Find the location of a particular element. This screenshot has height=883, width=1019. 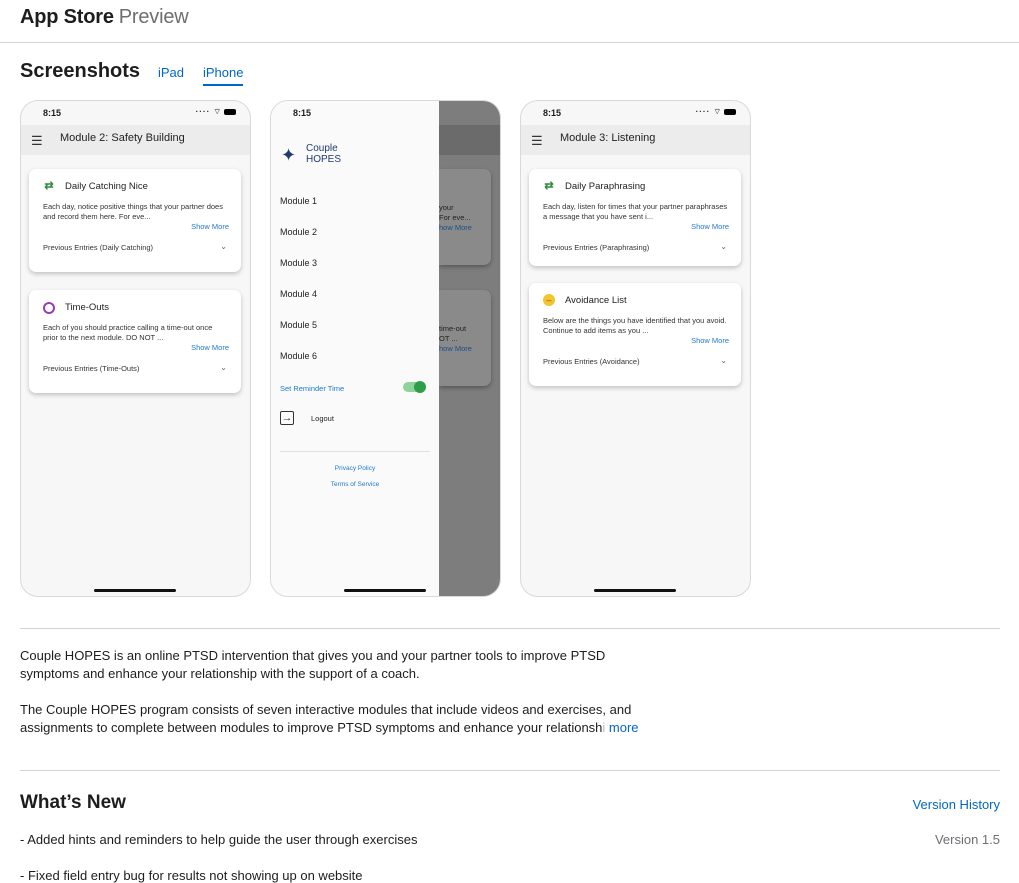

logout-label: Logout is located at coordinates (322, 418).